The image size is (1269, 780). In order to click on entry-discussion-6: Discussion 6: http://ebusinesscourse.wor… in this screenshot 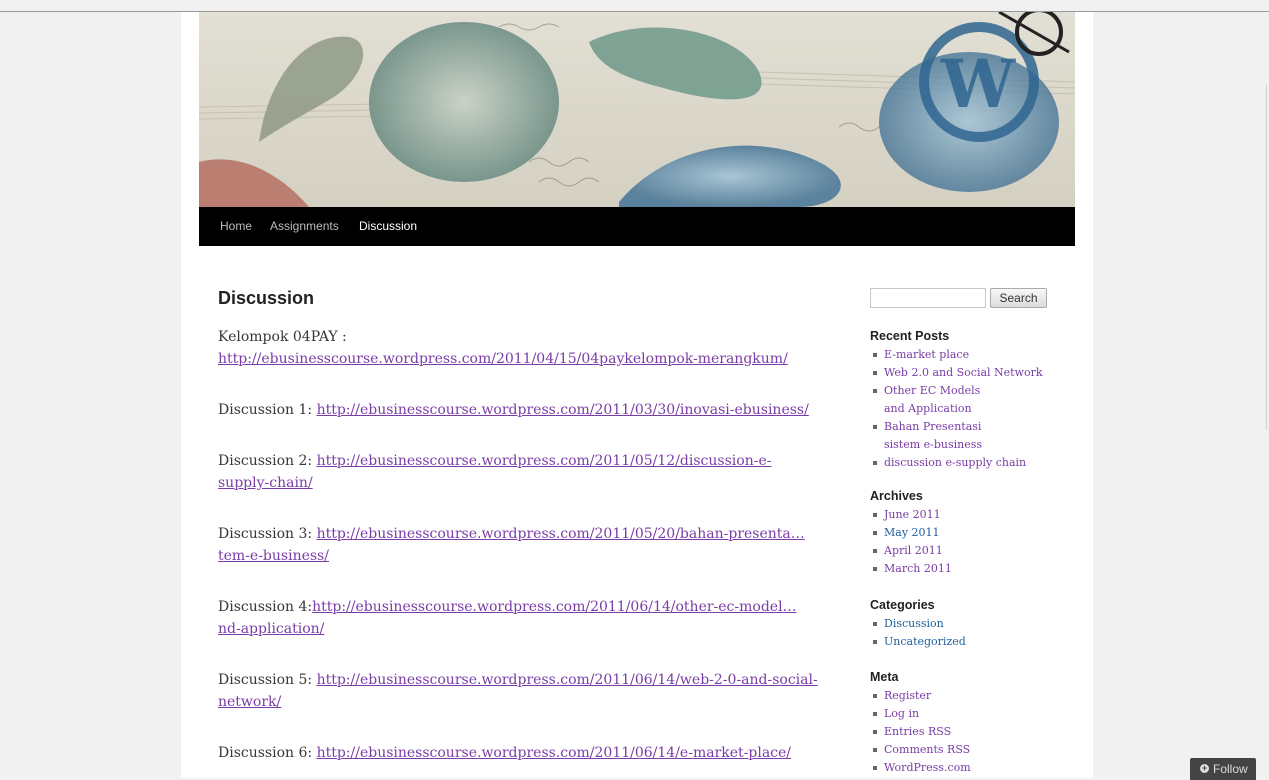, I will do `click(518, 753)`.